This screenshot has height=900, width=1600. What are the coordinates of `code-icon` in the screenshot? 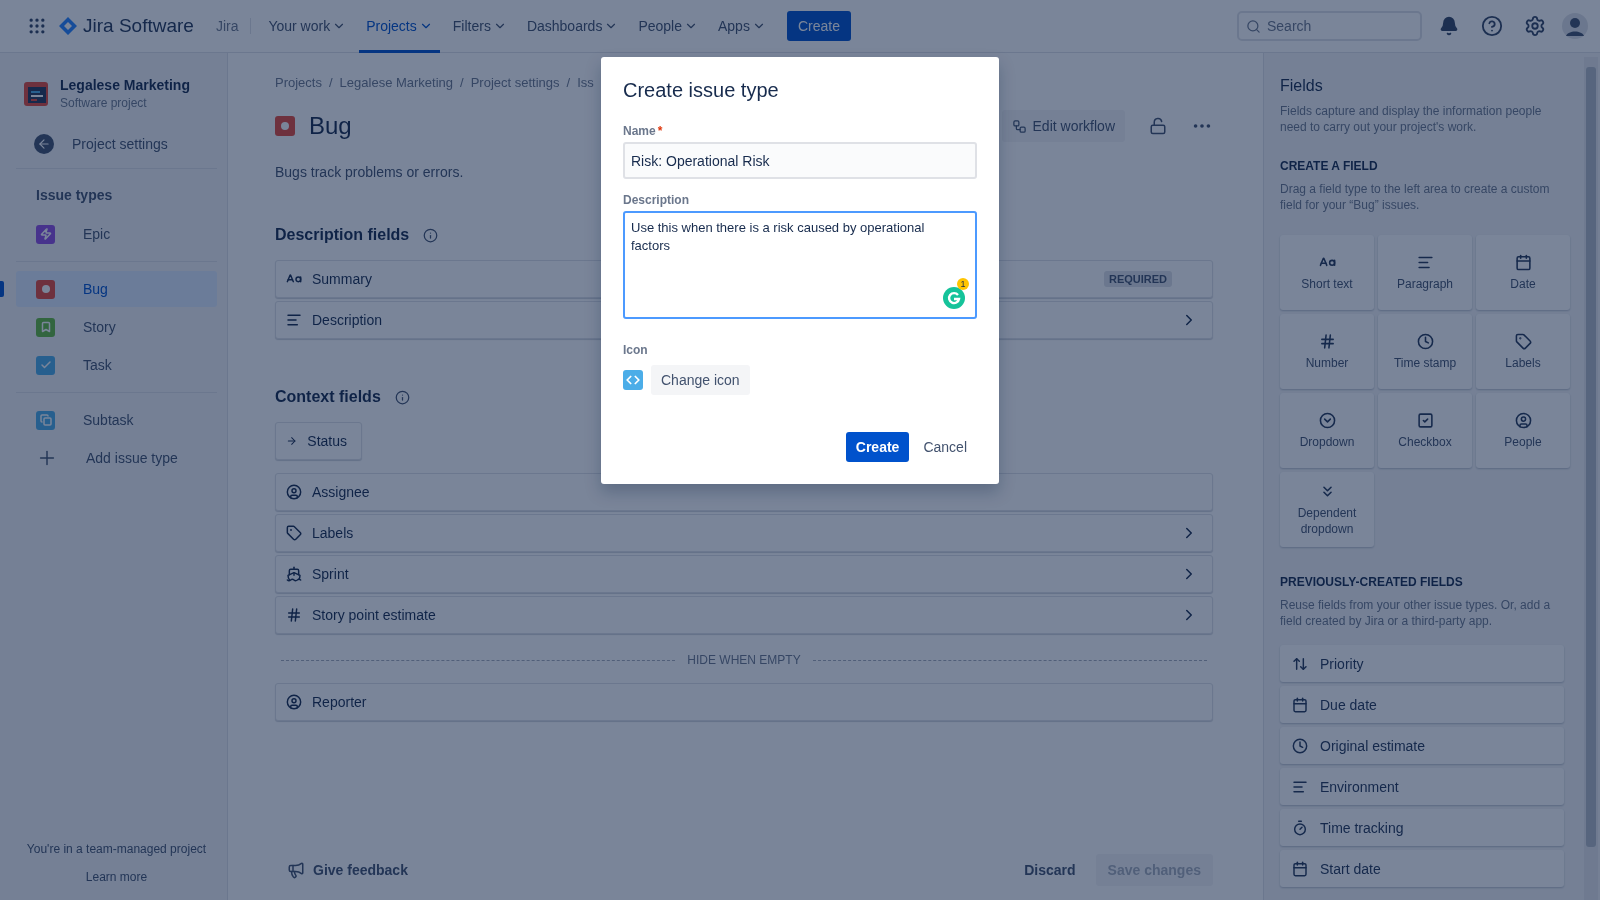 It's located at (633, 380).